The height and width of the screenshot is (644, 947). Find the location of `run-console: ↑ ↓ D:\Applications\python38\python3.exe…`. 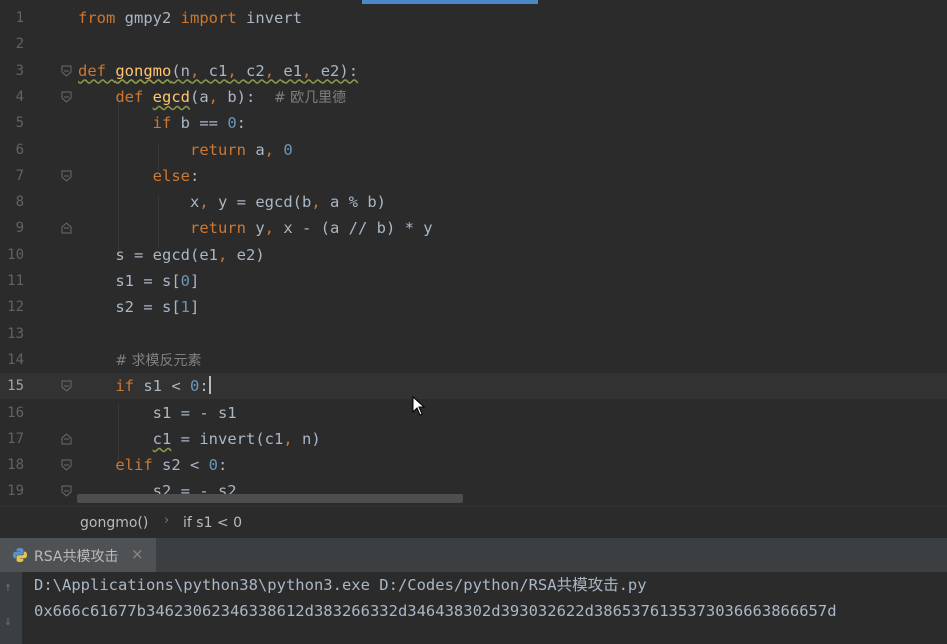

run-console: ↑ ↓ D:\Applications\python38\python3.exe… is located at coordinates (473, 608).